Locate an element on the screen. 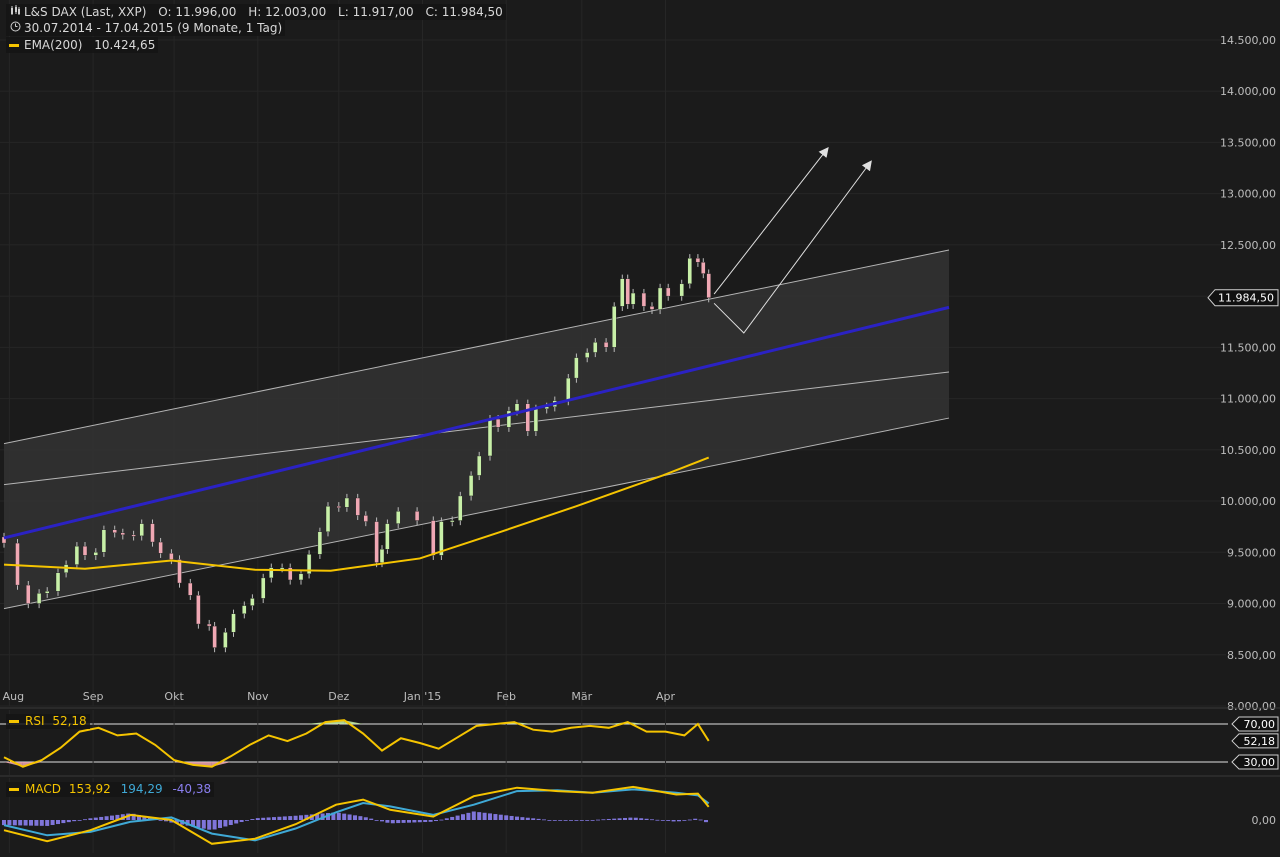 The width and height of the screenshot is (1280, 857). y-tick-label: 14.000,00 is located at coordinates (1248, 91).